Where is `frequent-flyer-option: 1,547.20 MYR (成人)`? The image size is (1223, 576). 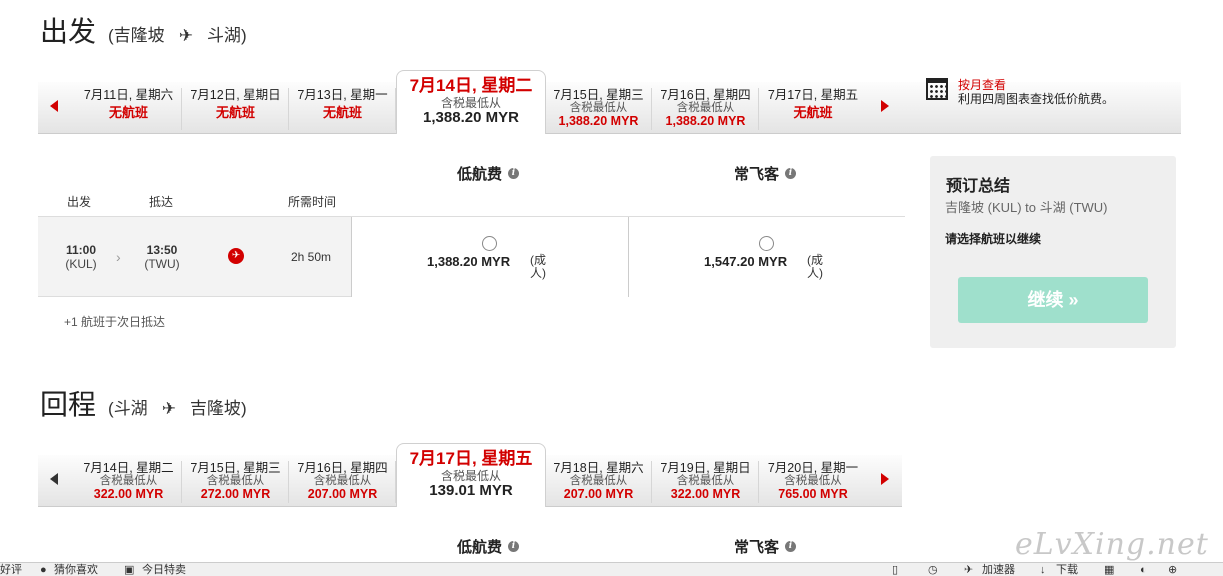 frequent-flyer-option: 1,547.20 MYR (成人) is located at coordinates (766, 257).